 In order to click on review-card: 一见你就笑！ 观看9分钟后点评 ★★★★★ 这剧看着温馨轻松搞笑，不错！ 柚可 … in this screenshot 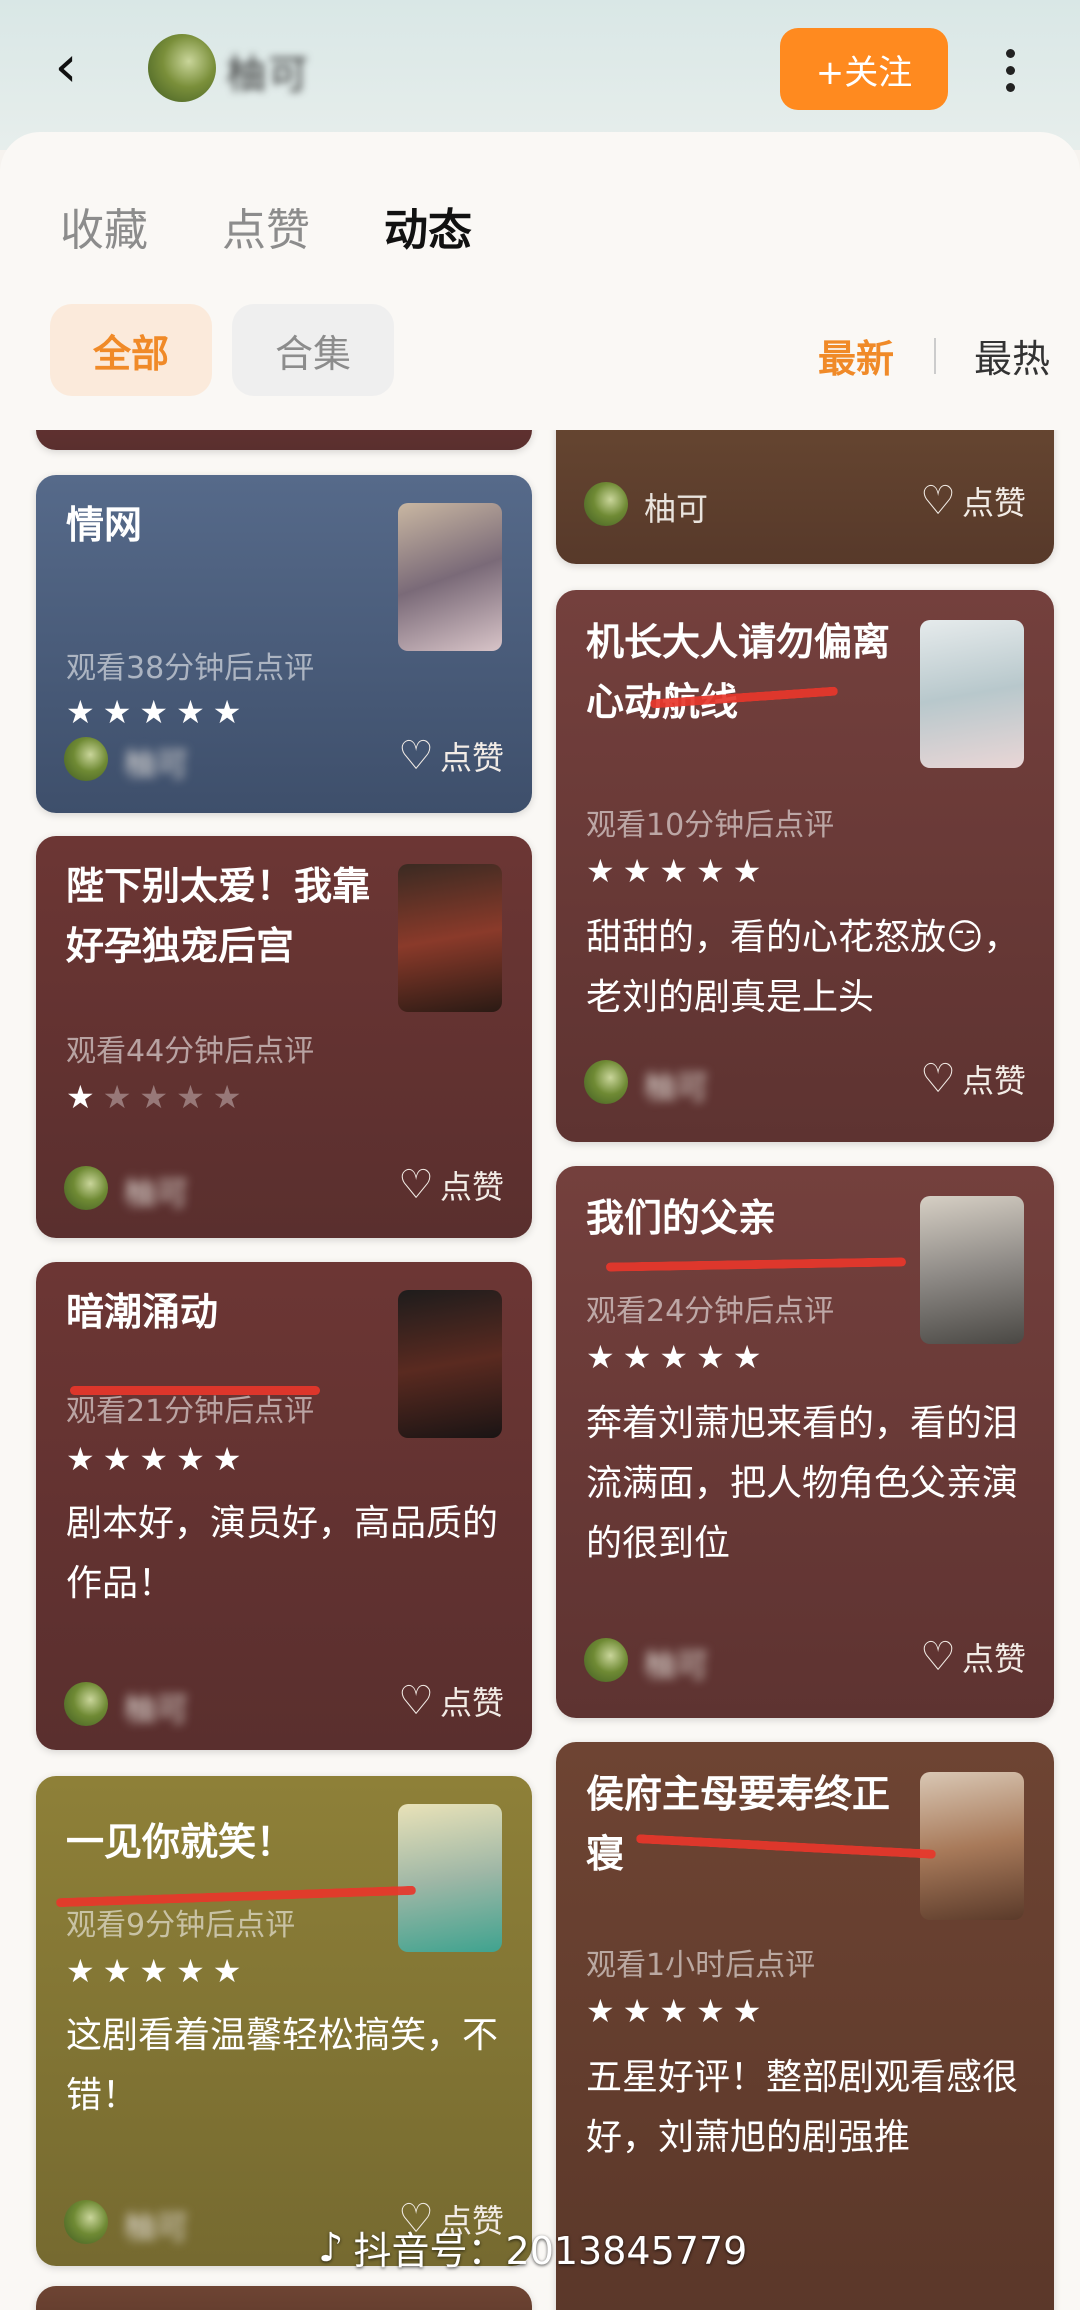, I will do `click(284, 2021)`.